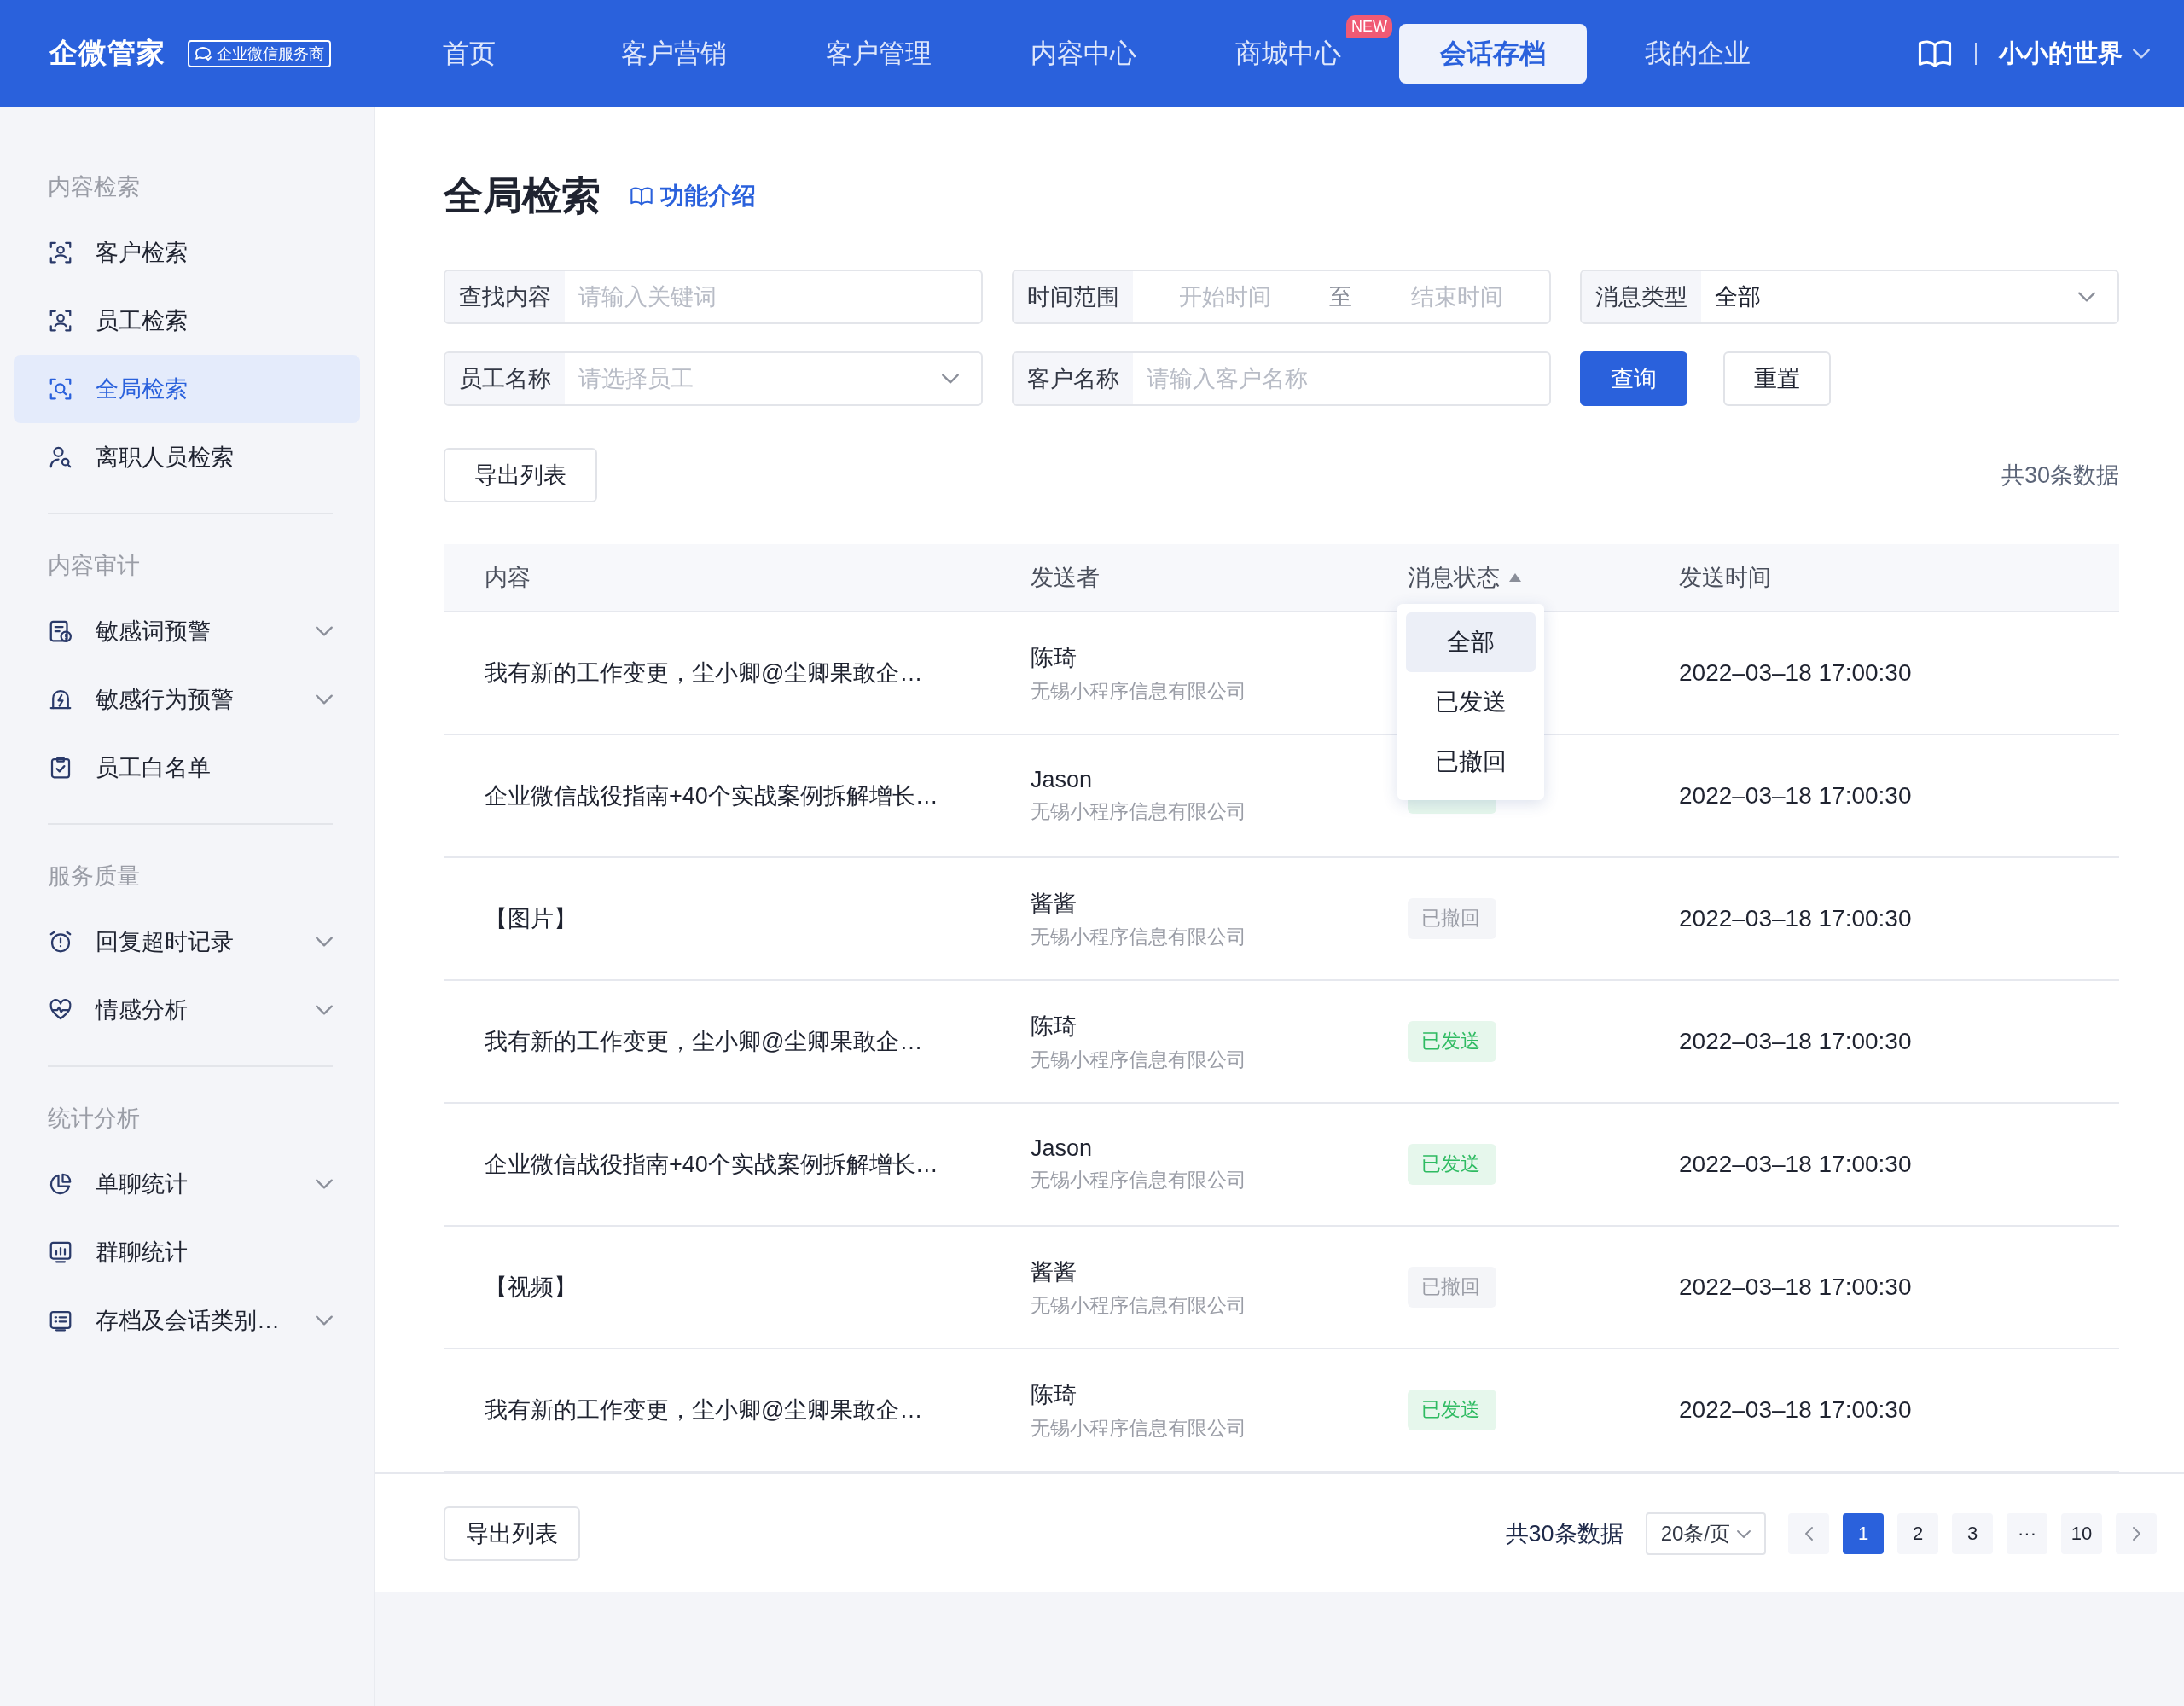 The width and height of the screenshot is (2184, 1706). Describe the element at coordinates (187, 1252) in the screenshot. I see `sidebar-item: 群聊统计` at that location.